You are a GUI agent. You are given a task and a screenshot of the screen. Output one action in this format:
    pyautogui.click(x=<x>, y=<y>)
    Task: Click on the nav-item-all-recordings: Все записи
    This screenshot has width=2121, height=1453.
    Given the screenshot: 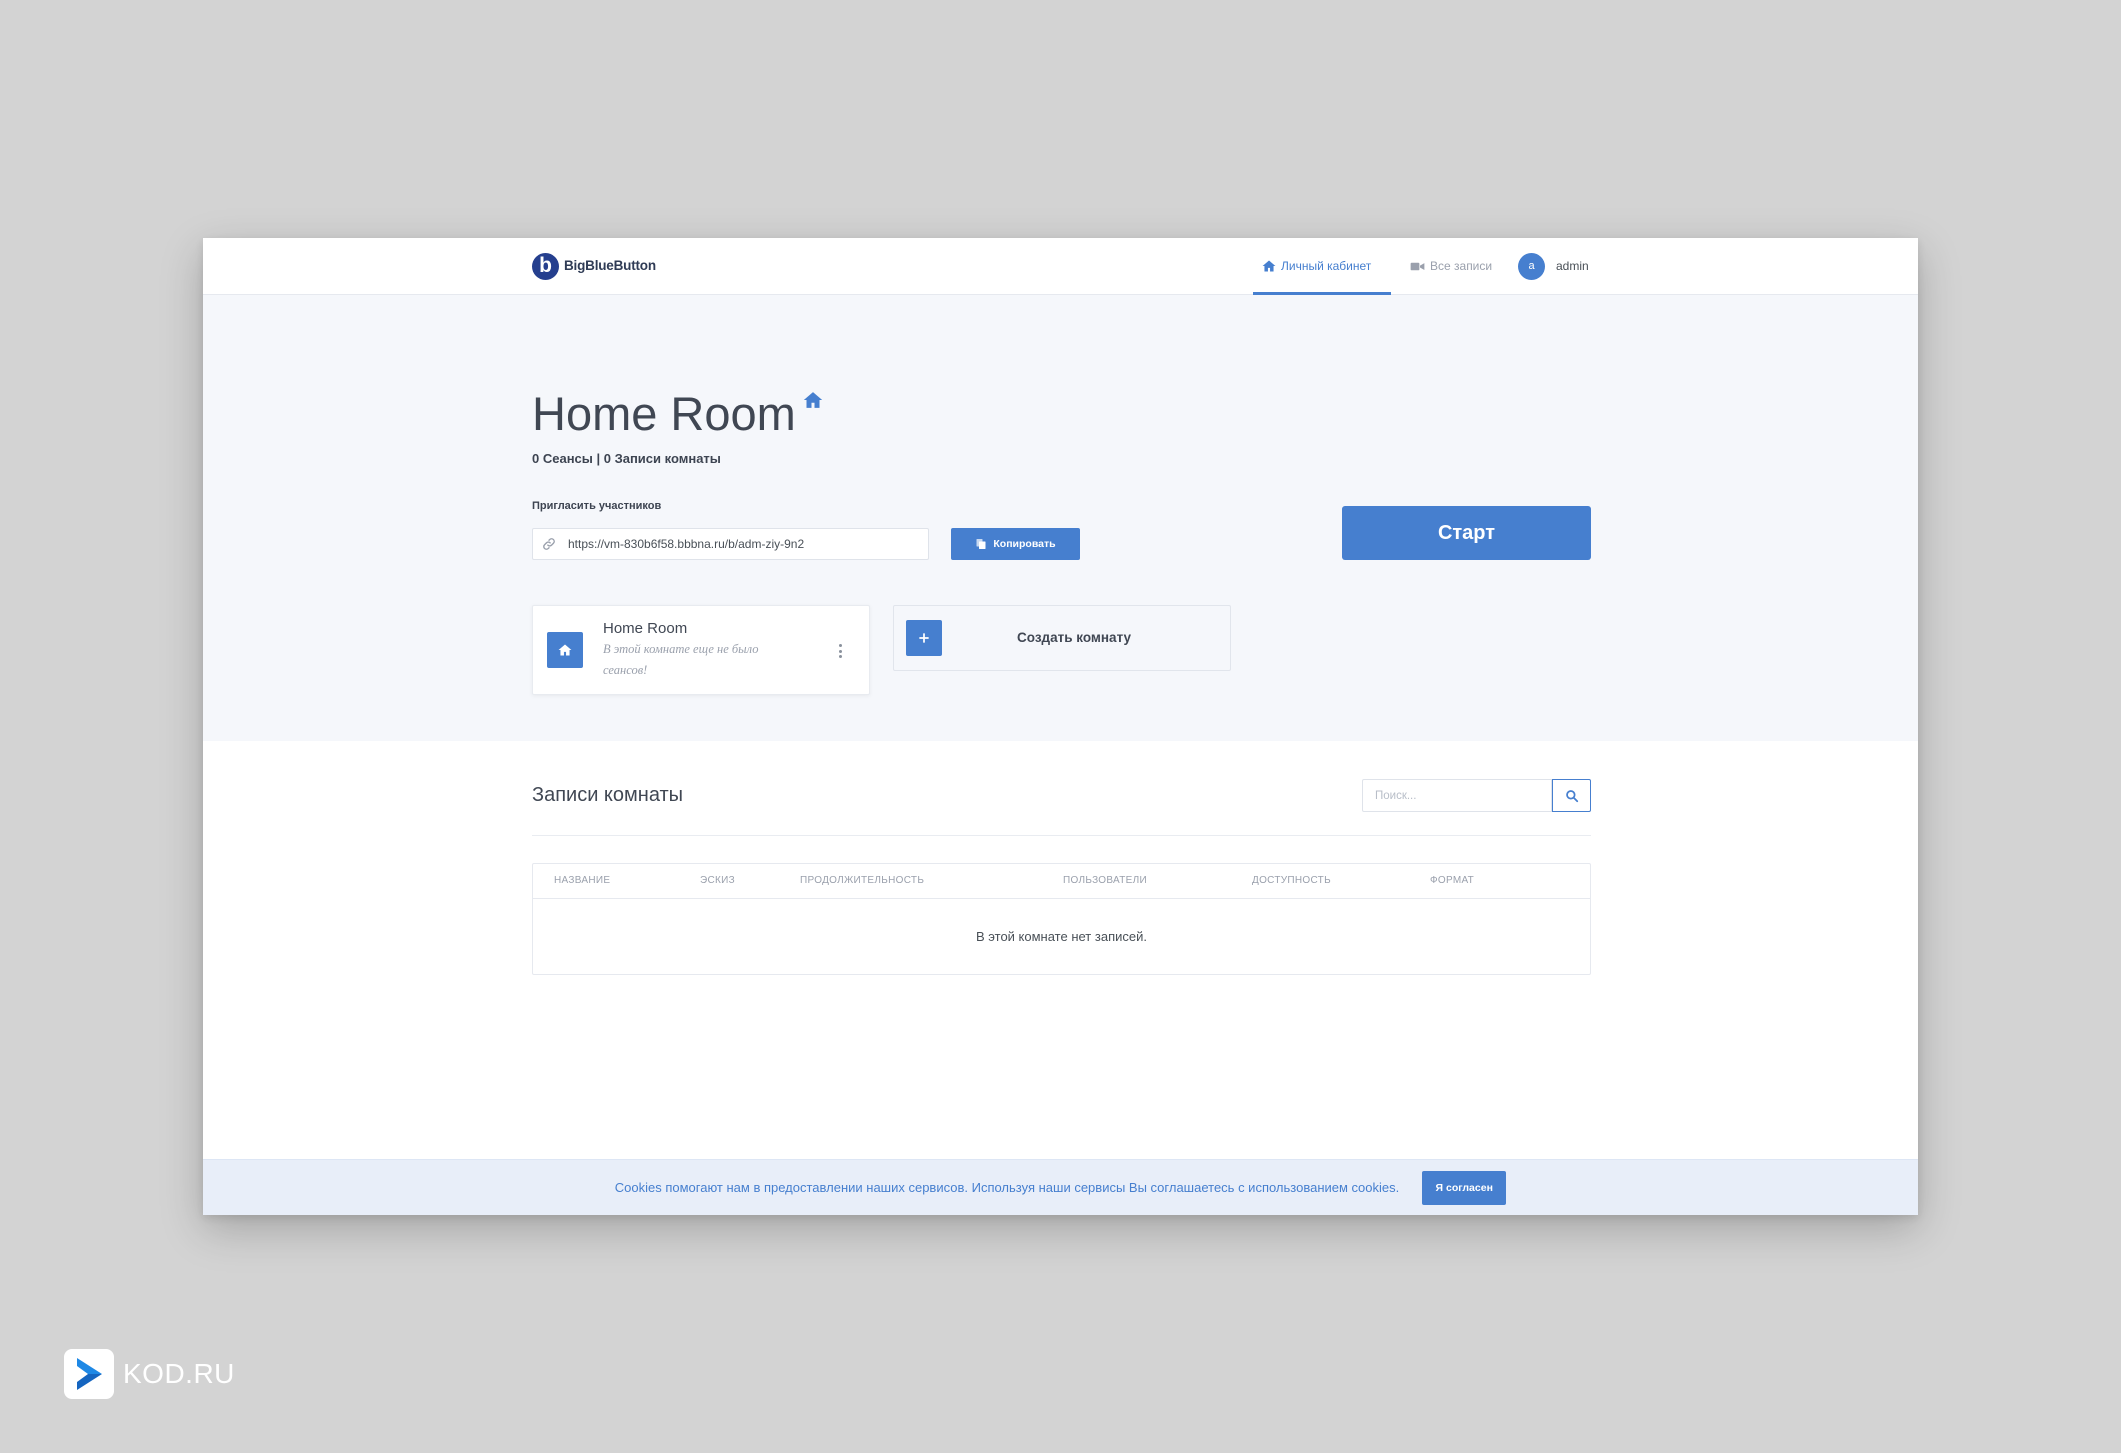 What is the action you would take?
    pyautogui.click(x=1451, y=266)
    